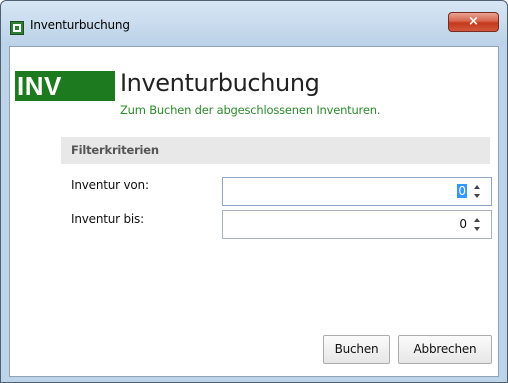 This screenshot has width=508, height=383. What do you see at coordinates (80, 25) in the screenshot?
I see `window-title: Inventurbuchung` at bounding box center [80, 25].